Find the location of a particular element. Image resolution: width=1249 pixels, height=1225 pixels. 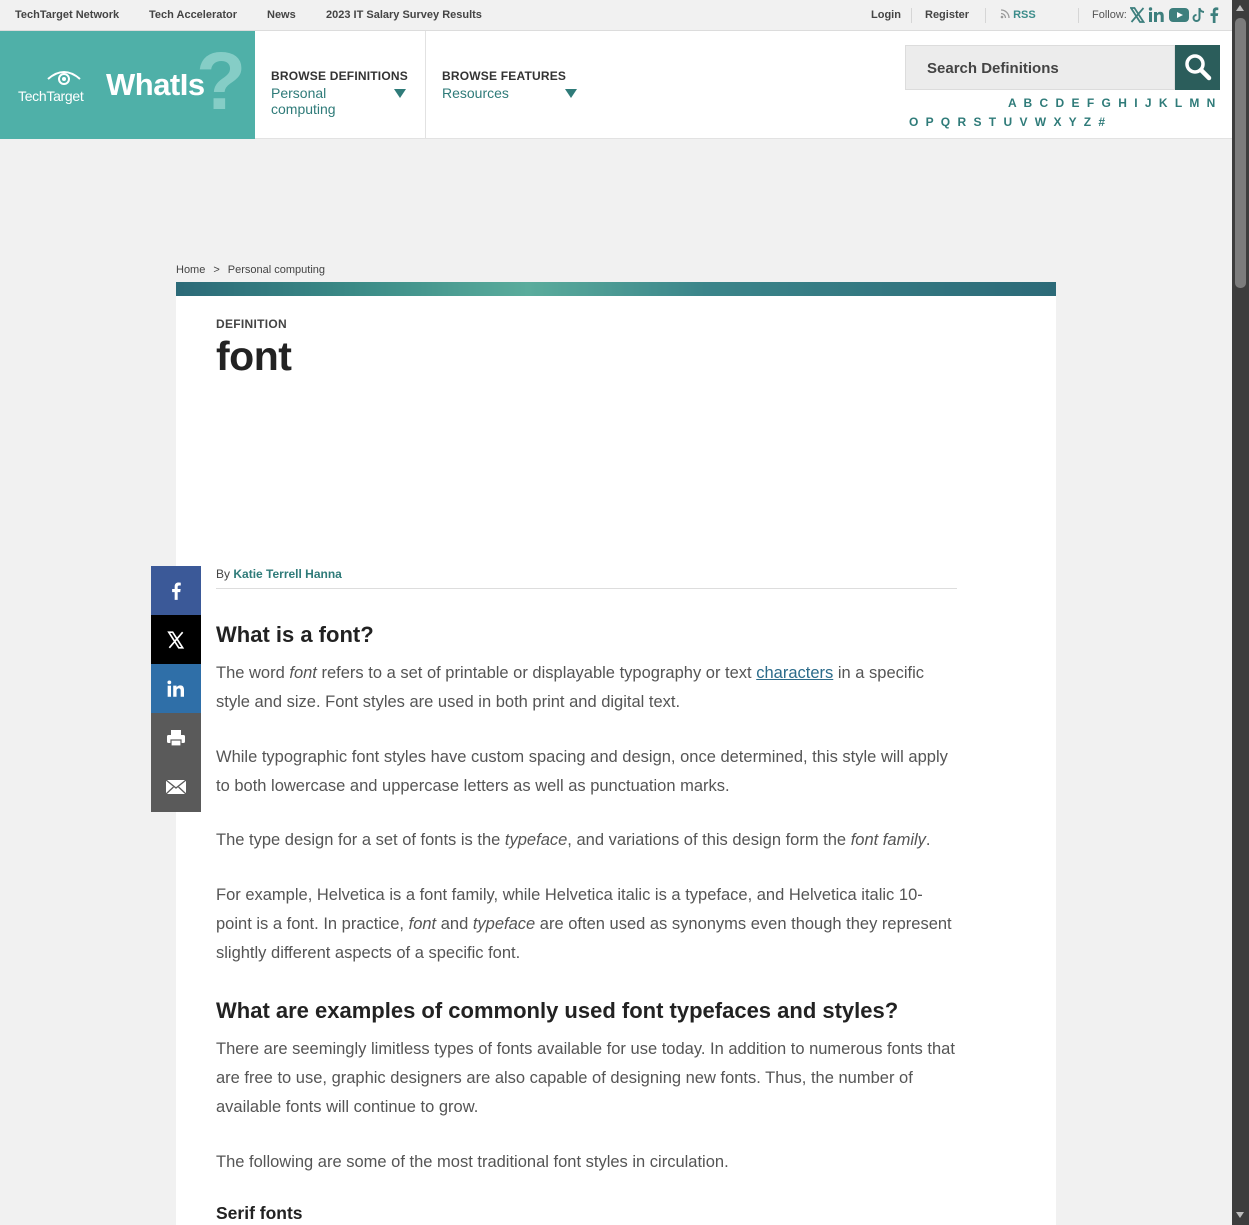

subheading-serif-fonts: Serif fonts is located at coordinates (259, 1213).